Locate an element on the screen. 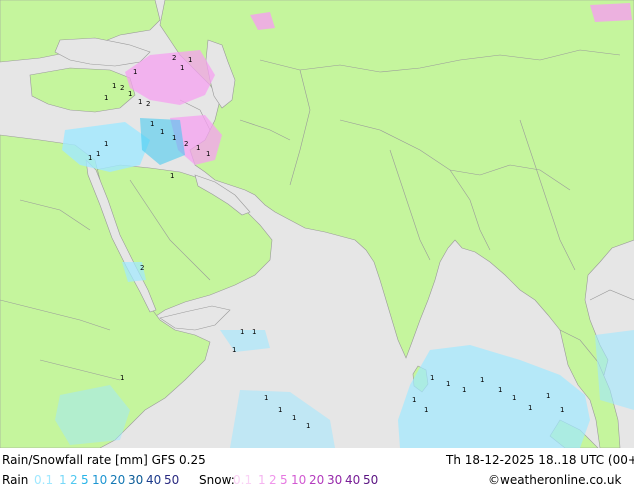 This screenshot has width=634, height=490. snow-scale-value-8: 50 is located at coordinates (371, 480).